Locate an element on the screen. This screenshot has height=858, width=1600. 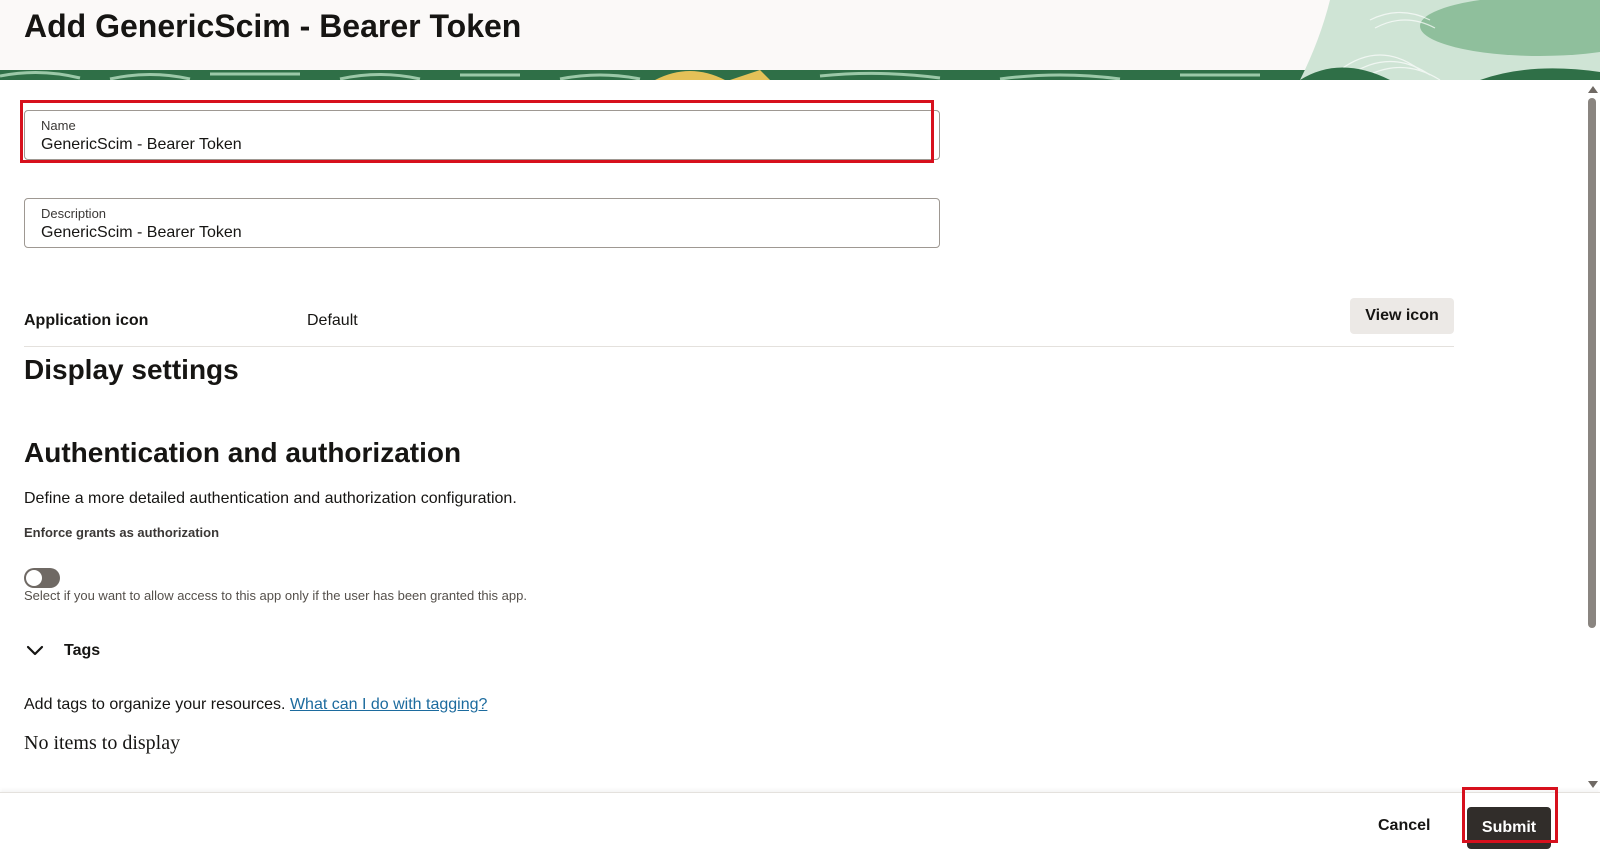
chevron-down-icon is located at coordinates (35, 650).